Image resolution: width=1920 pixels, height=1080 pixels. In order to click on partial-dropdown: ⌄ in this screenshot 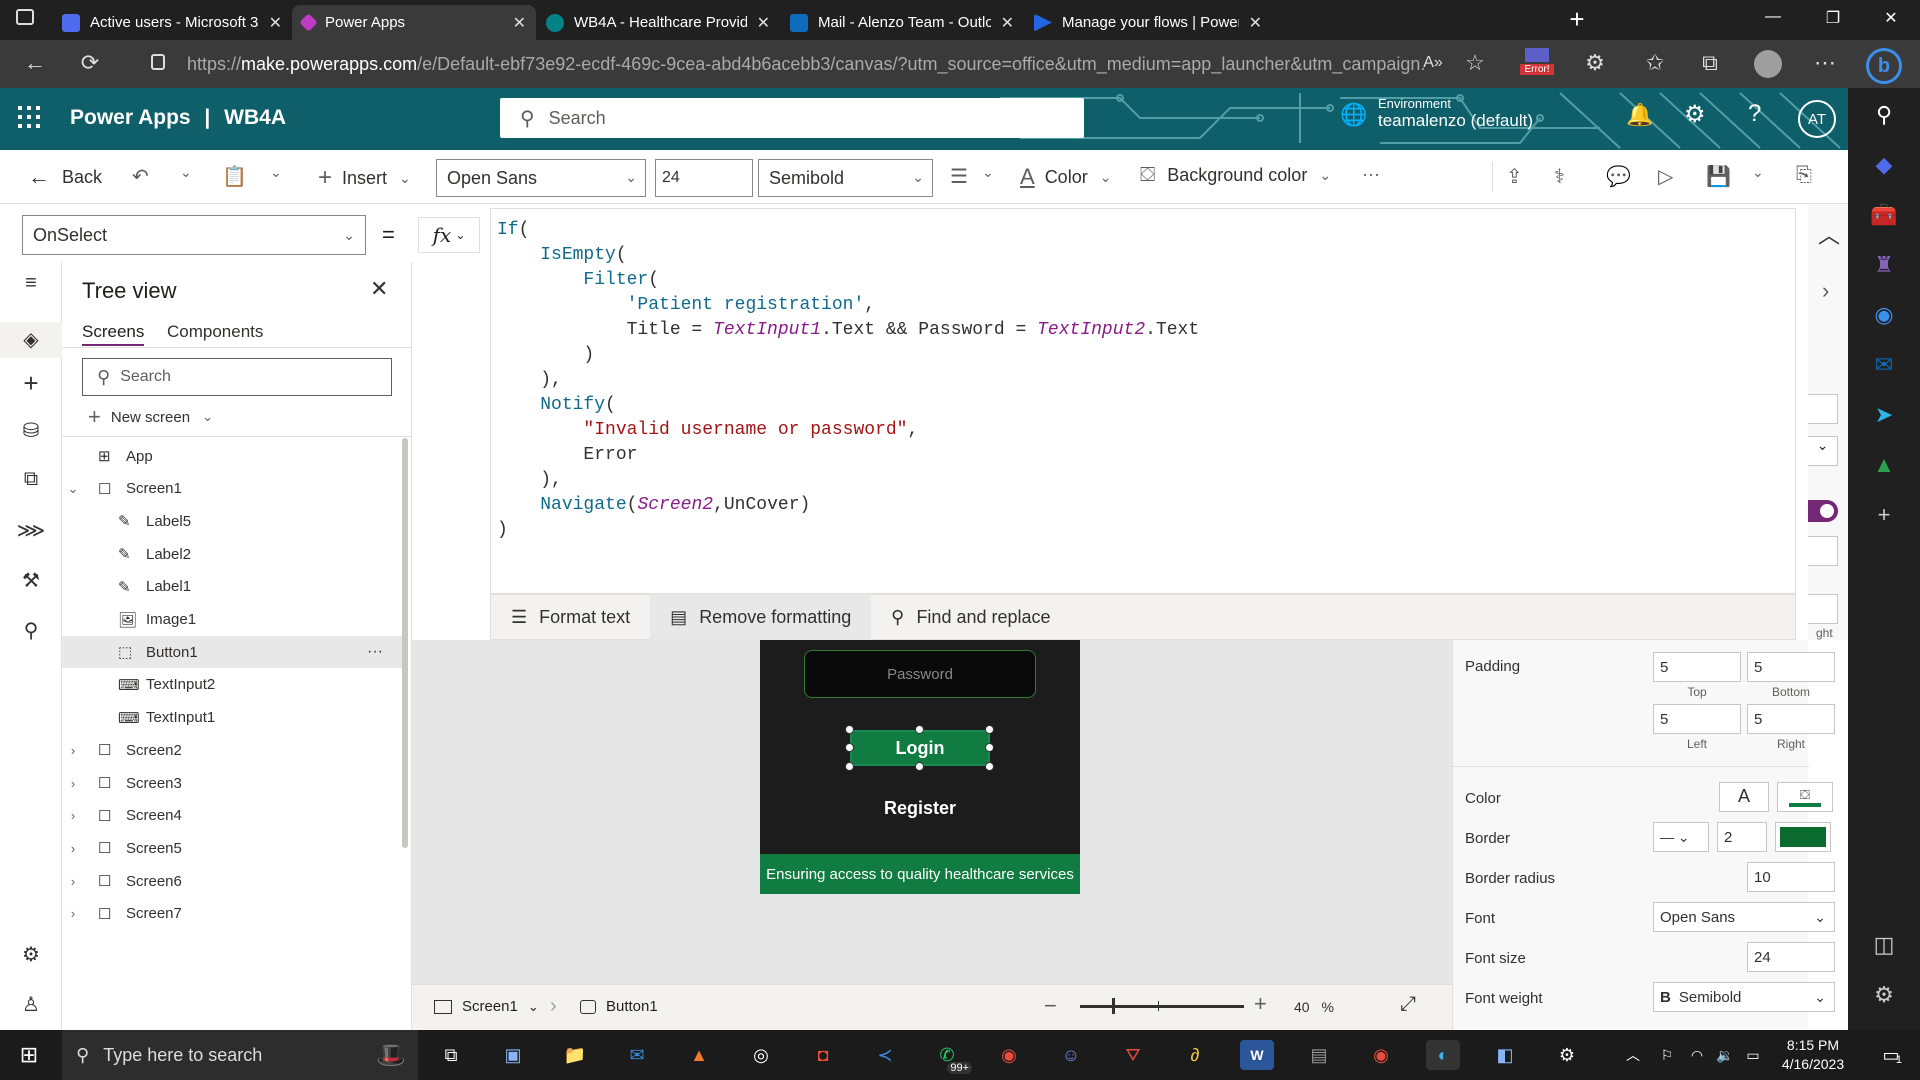, I will do `click(1823, 451)`.